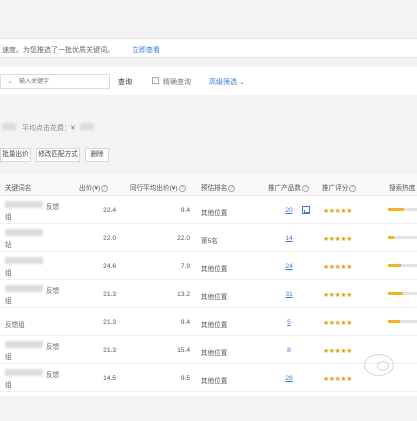  What do you see at coordinates (101, 238) in the screenshot?
I see `bid-value: 22.0` at bounding box center [101, 238].